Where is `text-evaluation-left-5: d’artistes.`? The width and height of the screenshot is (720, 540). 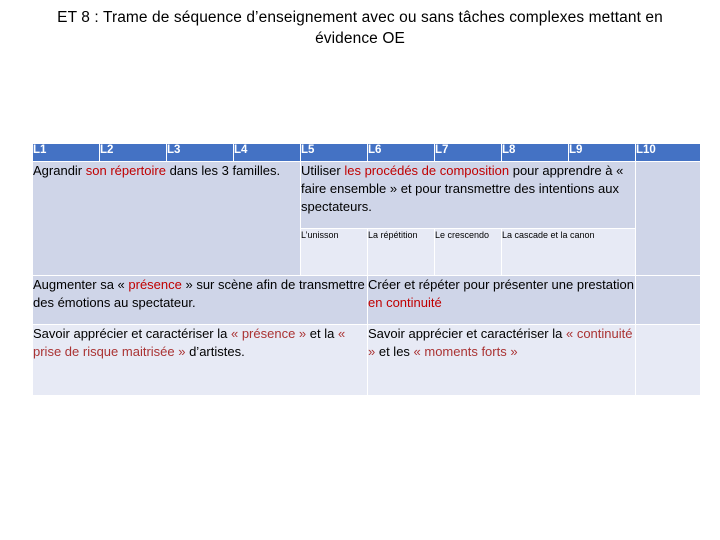
text-evaluation-left-5: d’artistes. is located at coordinates (215, 351).